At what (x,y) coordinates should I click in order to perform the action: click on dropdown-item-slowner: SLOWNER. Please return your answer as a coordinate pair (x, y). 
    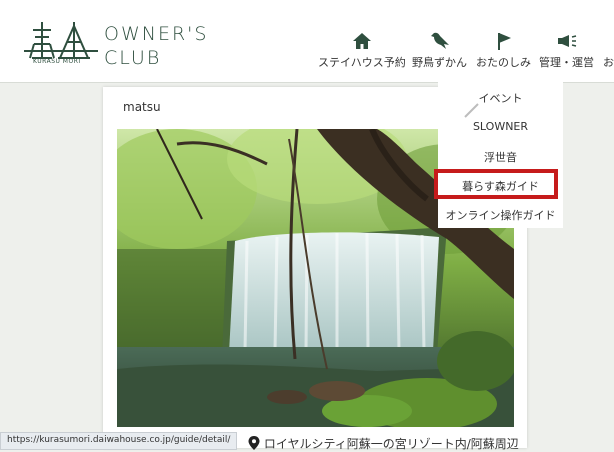
    Looking at the image, I should click on (500, 126).